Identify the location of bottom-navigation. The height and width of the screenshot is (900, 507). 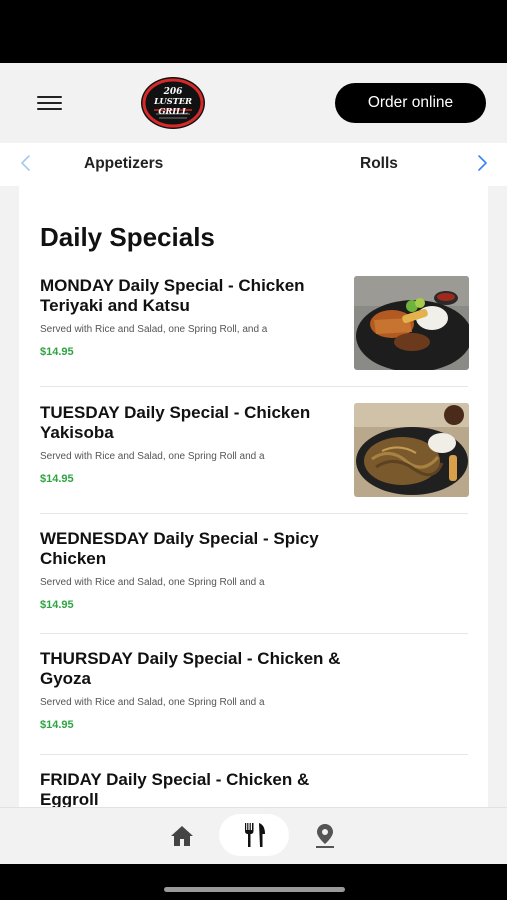
(253, 835).